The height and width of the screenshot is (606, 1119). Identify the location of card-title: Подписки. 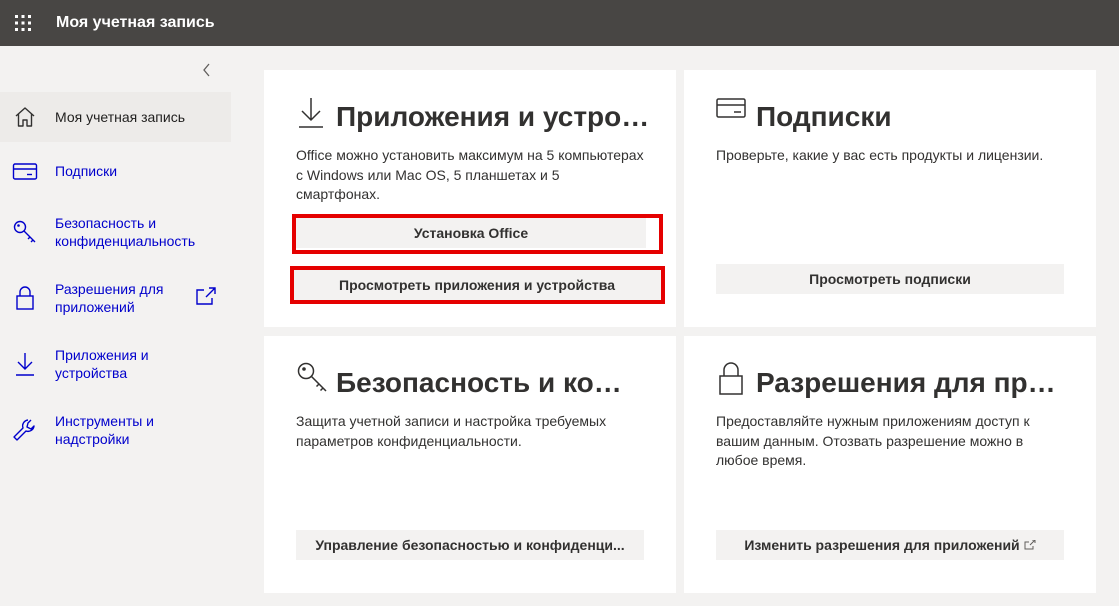
(824, 116).